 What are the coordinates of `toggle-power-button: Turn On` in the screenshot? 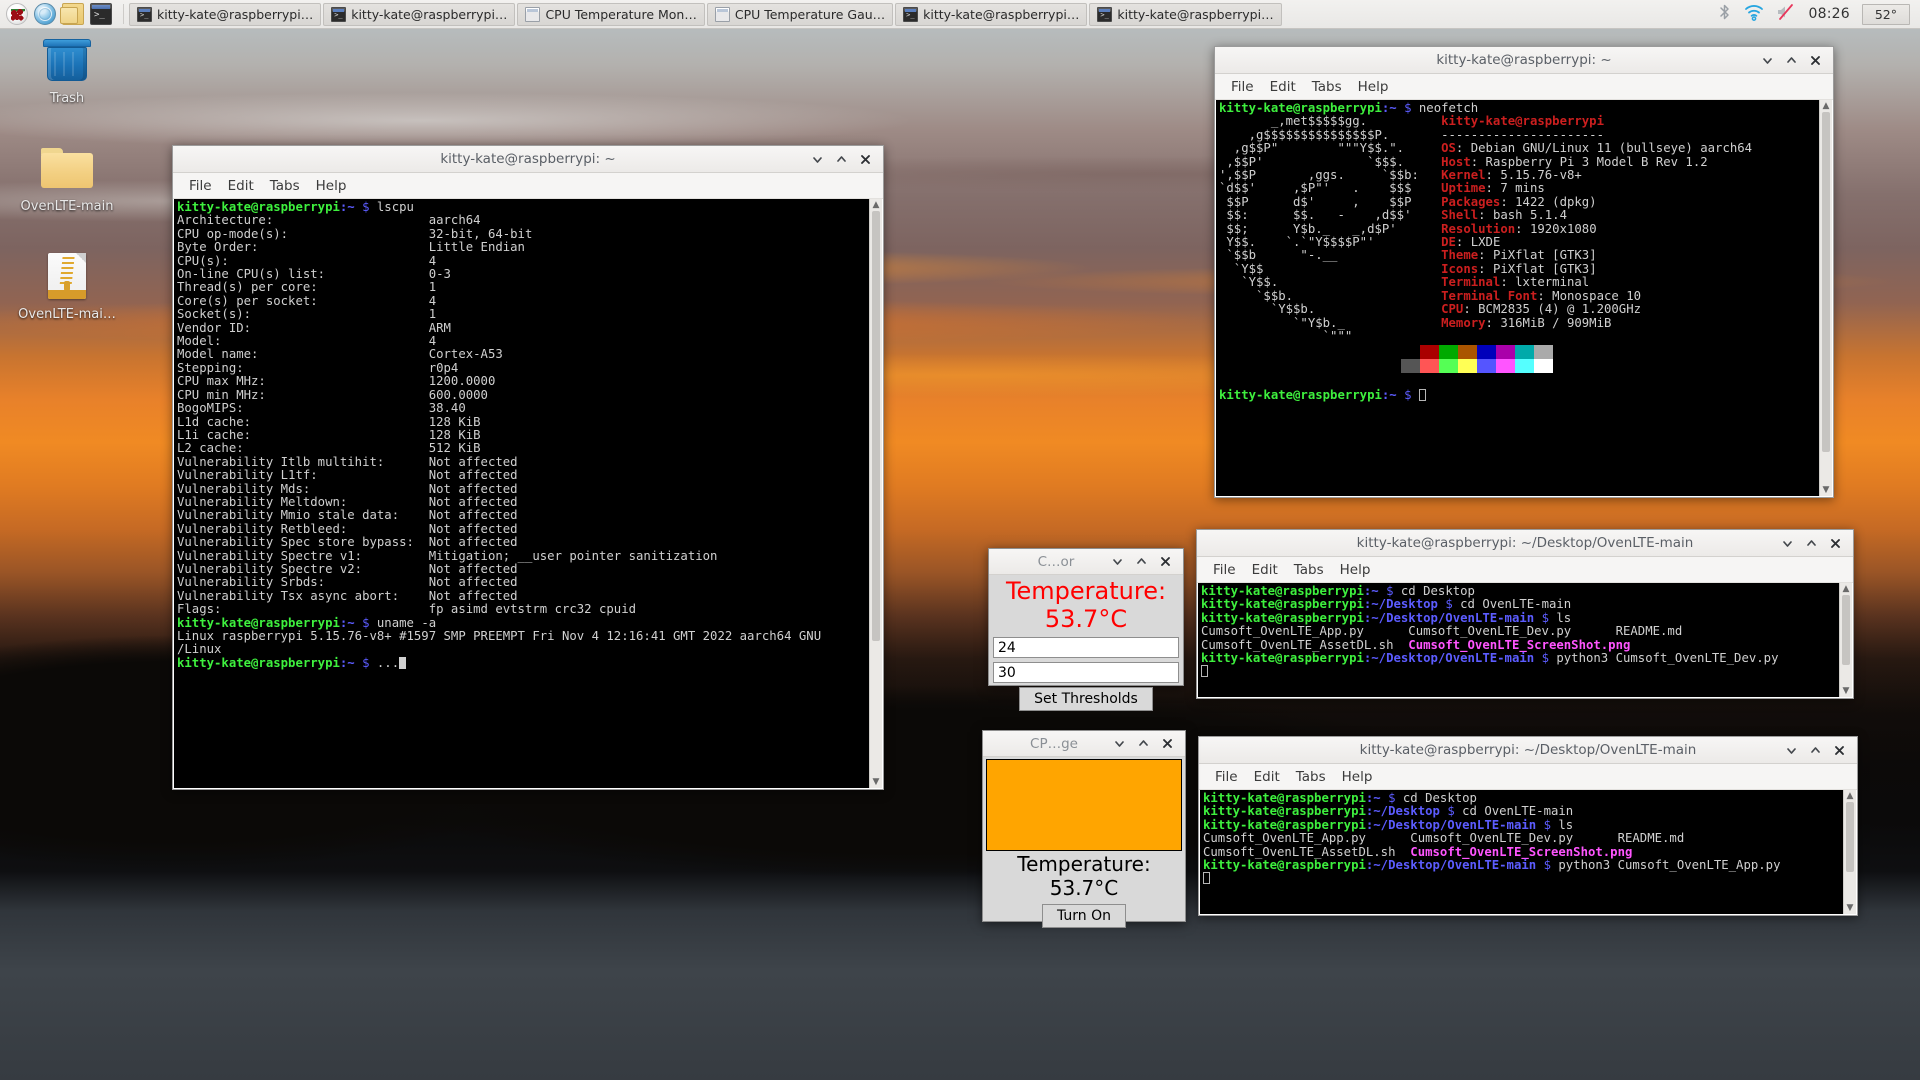 It's located at (1084, 916).